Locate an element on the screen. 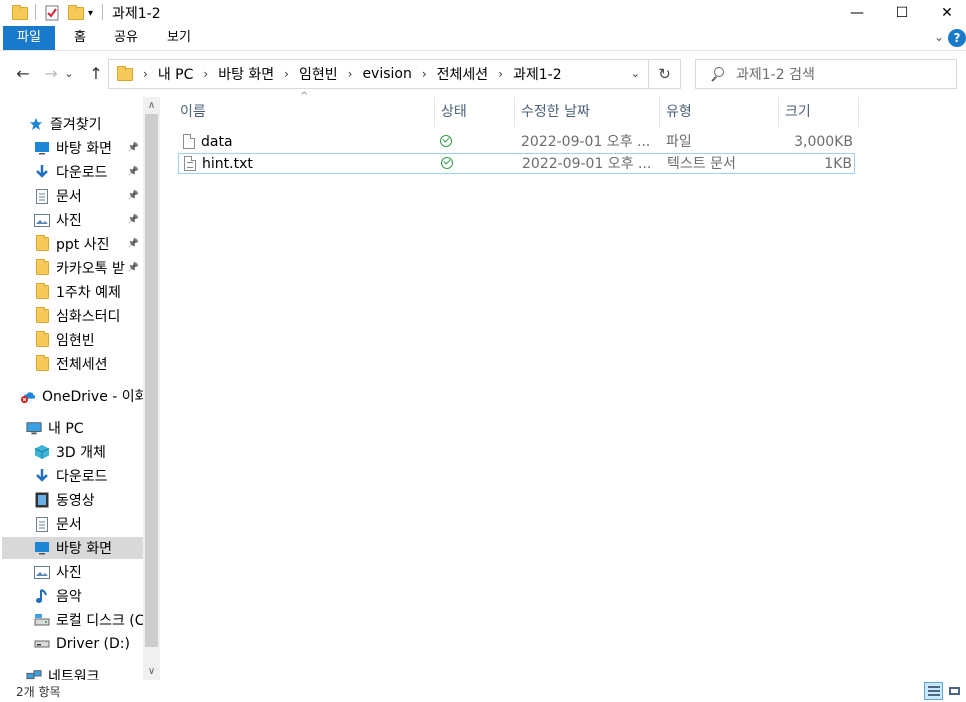 This screenshot has width=966, height=702. tab-home: 홈 is located at coordinates (80, 38).